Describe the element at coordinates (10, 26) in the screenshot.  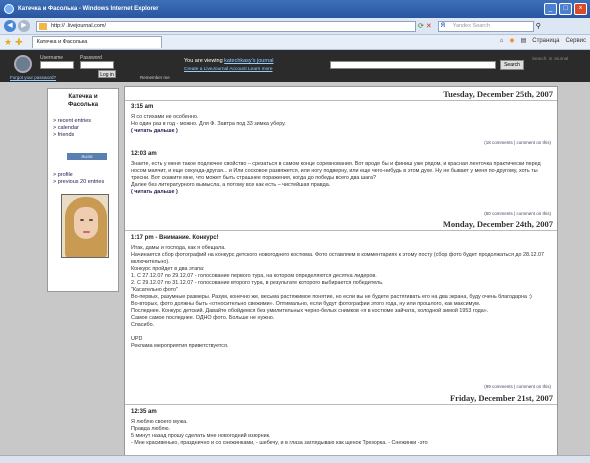
I see `back-button: ◀` at that location.